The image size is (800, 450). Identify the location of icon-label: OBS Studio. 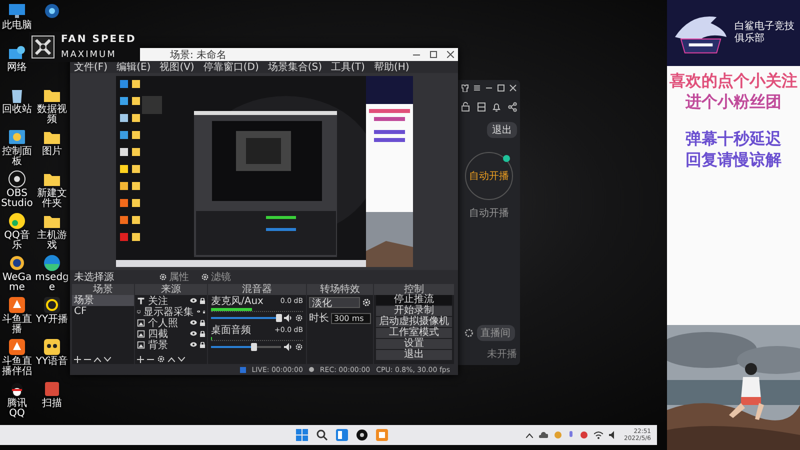
(17, 199).